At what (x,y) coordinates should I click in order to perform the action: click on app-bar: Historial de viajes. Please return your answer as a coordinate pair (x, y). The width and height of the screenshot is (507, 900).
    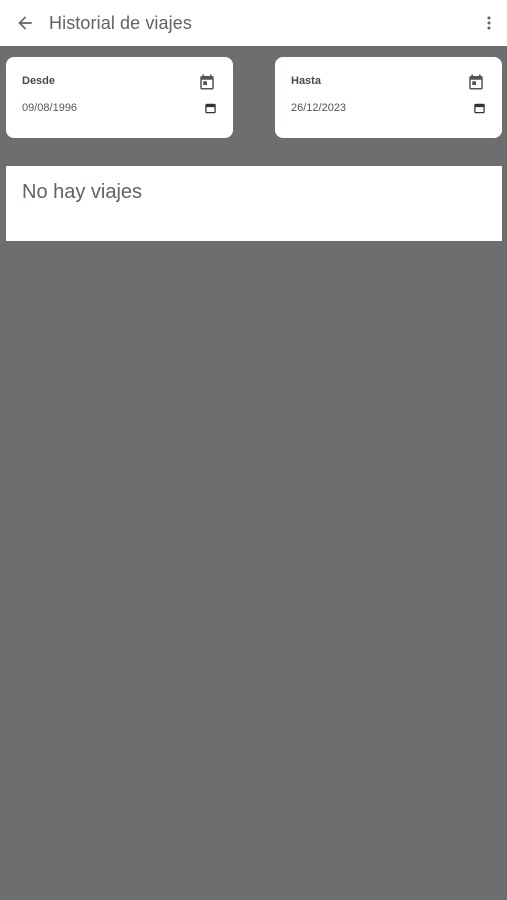
    Looking at the image, I should click on (253, 23).